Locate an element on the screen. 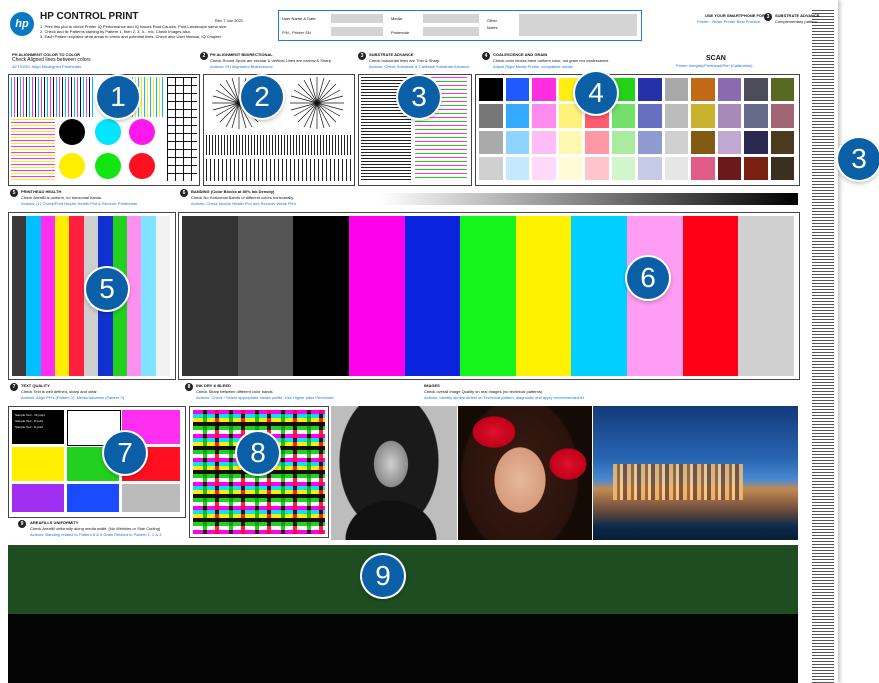 The height and width of the screenshot is (683, 879). swatch-r3-c4 is located at coordinates (597, 168).